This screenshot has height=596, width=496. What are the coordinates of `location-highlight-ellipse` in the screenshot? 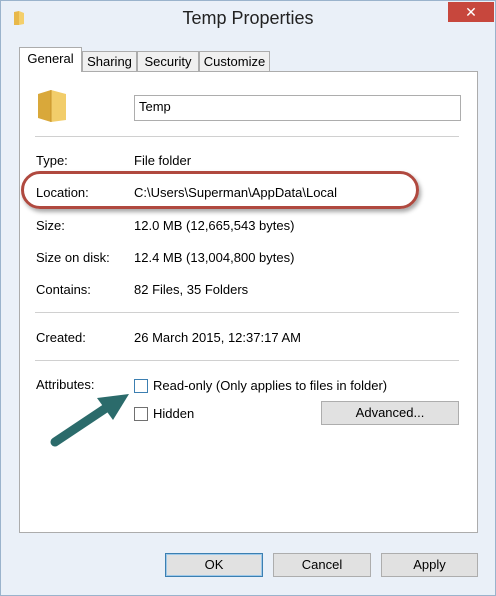 It's located at (220, 190).